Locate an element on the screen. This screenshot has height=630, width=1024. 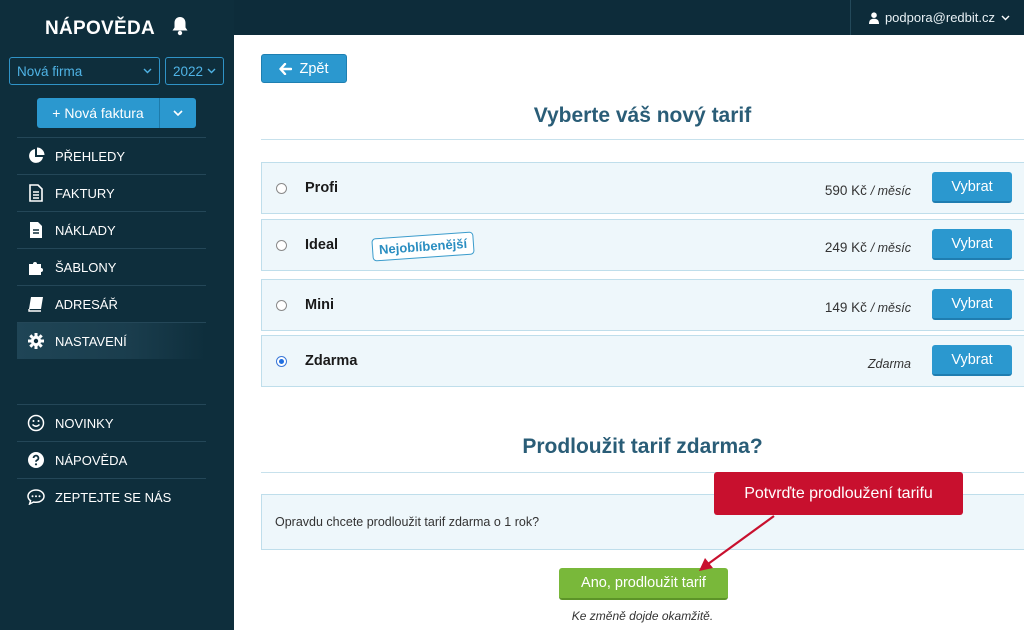
user-menu: podpora@redbit.cz is located at coordinates (936, 17).